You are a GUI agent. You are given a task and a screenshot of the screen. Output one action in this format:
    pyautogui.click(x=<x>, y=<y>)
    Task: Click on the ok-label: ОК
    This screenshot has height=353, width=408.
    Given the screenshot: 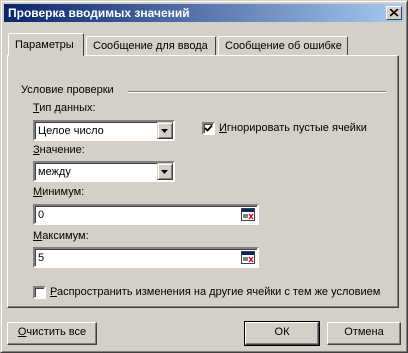 What is the action you would take?
    pyautogui.click(x=282, y=332)
    